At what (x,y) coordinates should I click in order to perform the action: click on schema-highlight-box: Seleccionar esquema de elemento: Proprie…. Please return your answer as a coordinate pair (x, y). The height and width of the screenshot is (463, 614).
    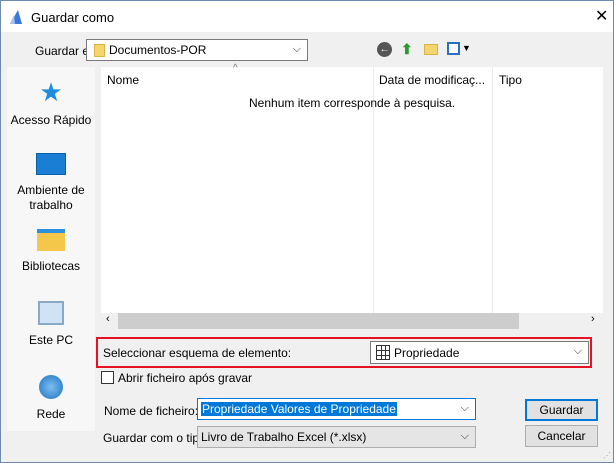
    Looking at the image, I should click on (344, 352).